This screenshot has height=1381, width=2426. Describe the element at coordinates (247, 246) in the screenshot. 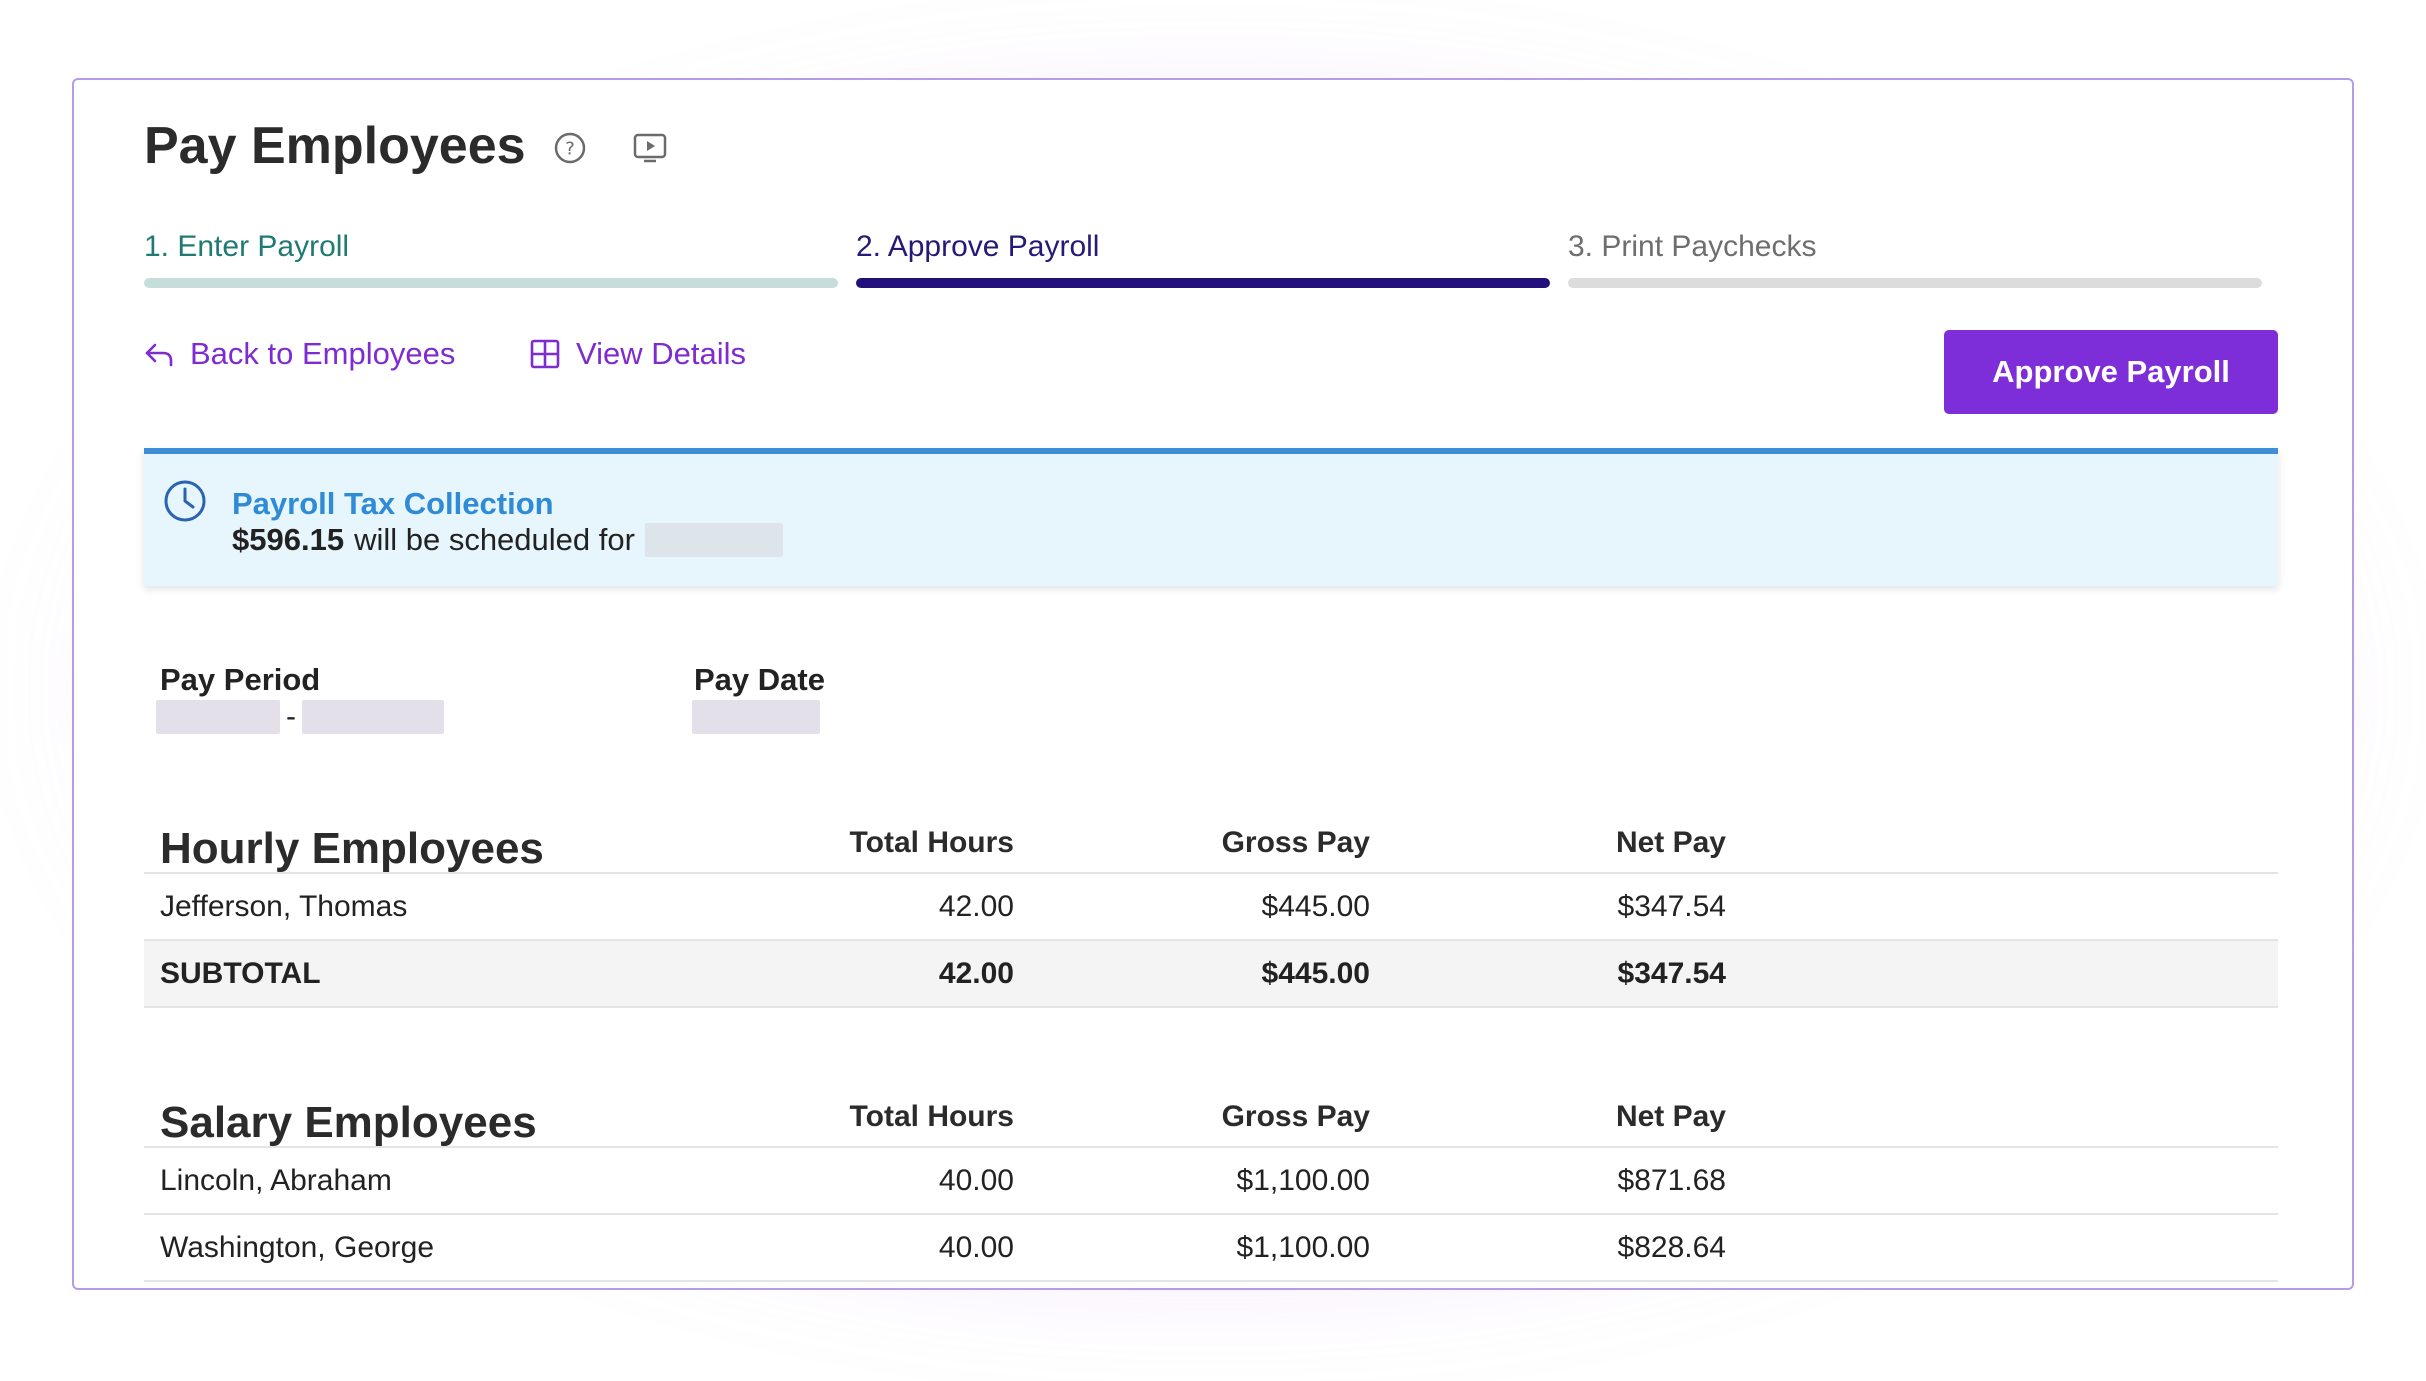

I see `step-label: 1. Enter Payroll` at that location.